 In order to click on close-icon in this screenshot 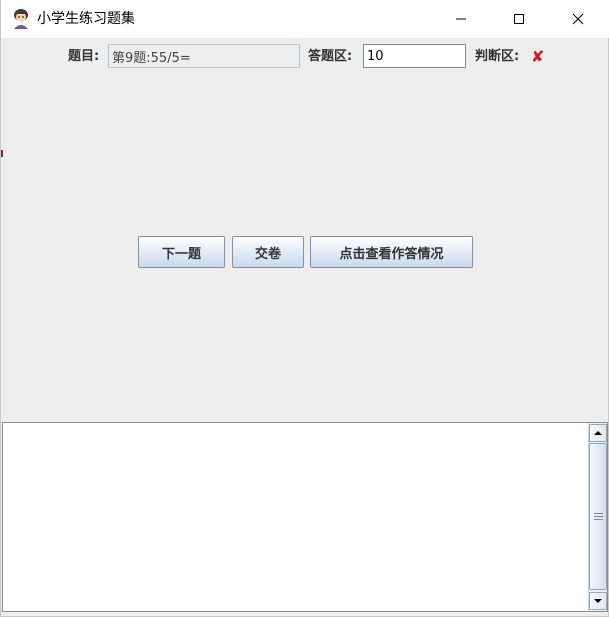, I will do `click(578, 19)`.